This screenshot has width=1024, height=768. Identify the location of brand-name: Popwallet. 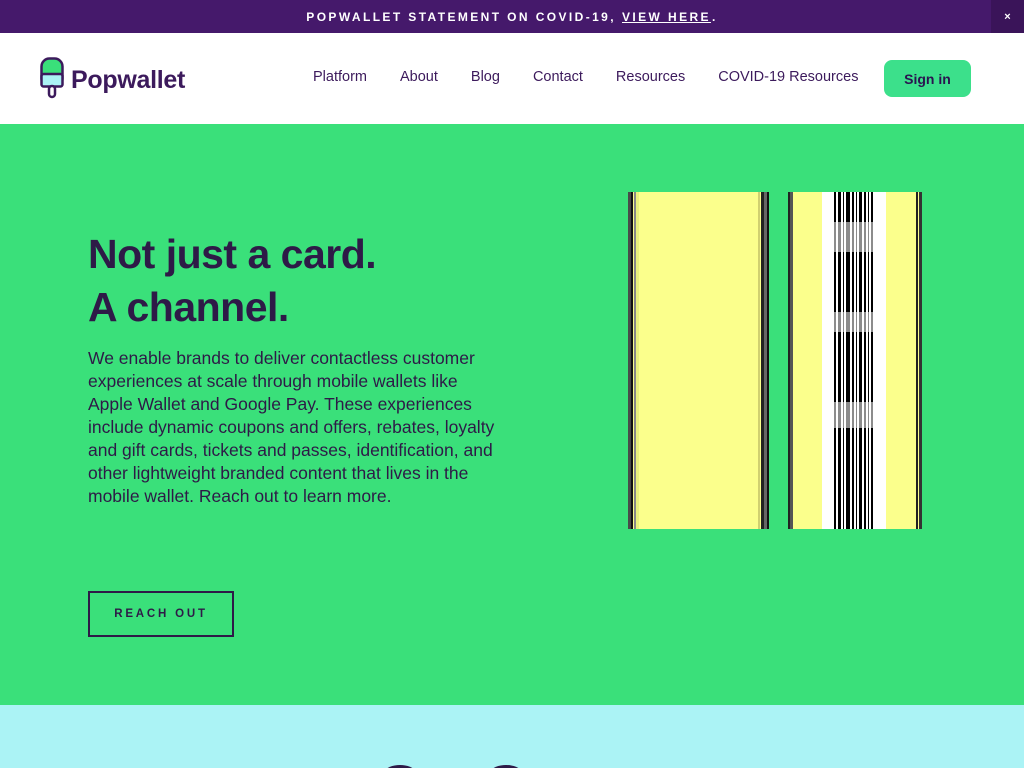
(128, 80).